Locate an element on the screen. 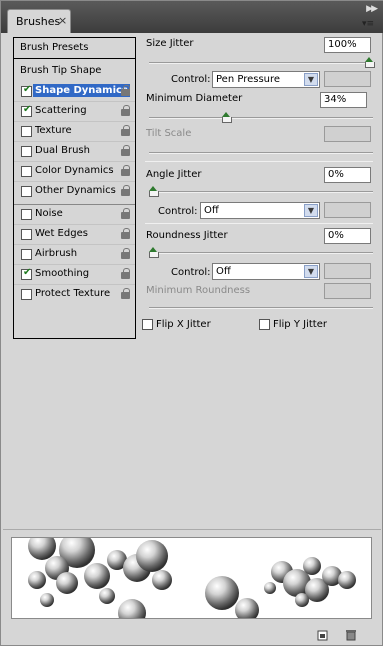  roundness-control-select: Off ▼ is located at coordinates (266, 271).